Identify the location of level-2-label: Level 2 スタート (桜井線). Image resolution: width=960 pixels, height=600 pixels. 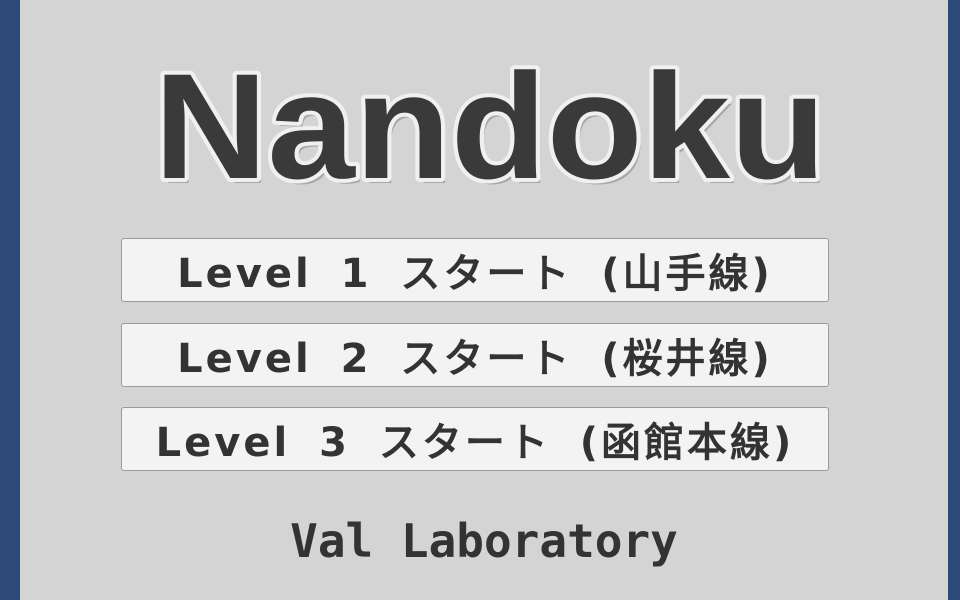
(475, 359).